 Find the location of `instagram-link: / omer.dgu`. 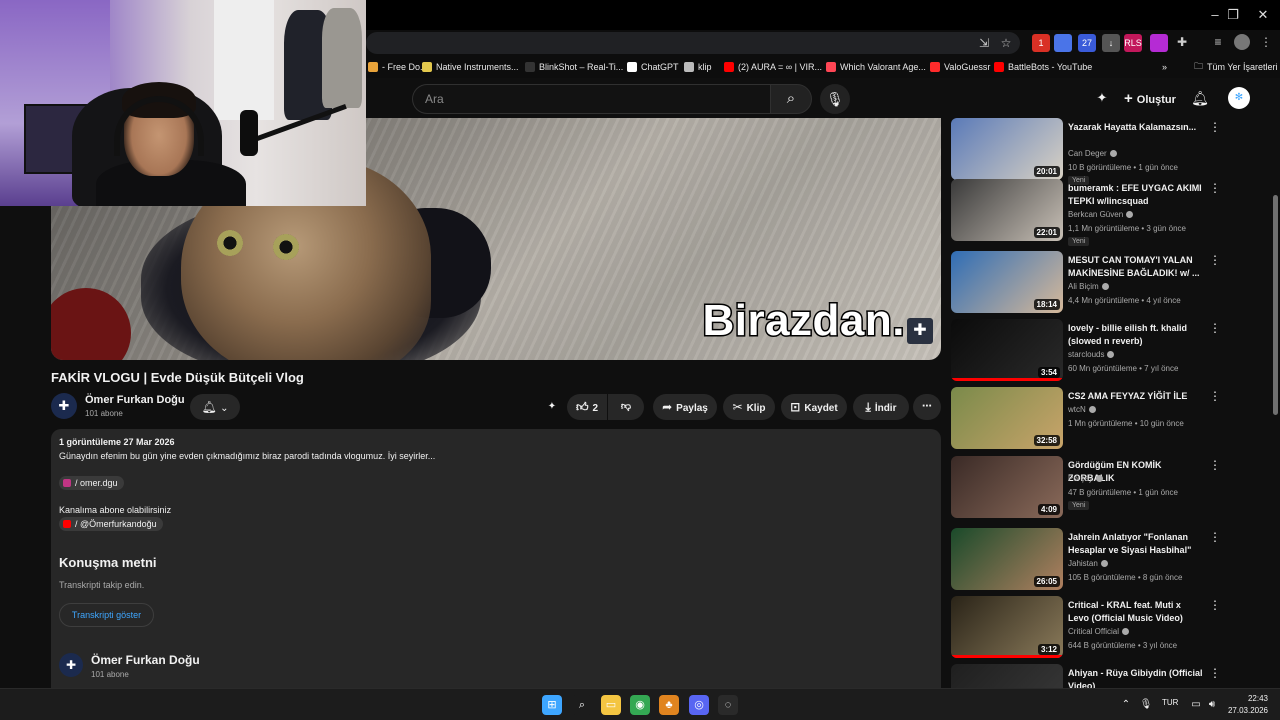

instagram-link: / omer.dgu is located at coordinates (91, 483).